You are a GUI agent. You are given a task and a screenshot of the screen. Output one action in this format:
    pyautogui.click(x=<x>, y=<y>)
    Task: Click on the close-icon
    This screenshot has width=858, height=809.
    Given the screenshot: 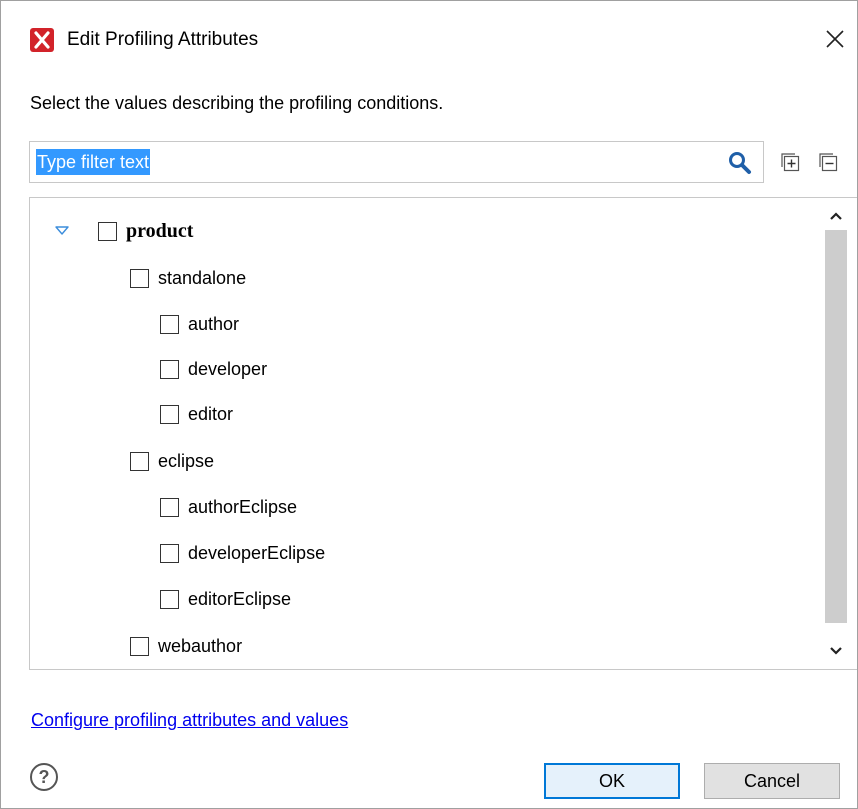 What is the action you would take?
    pyautogui.click(x=835, y=39)
    